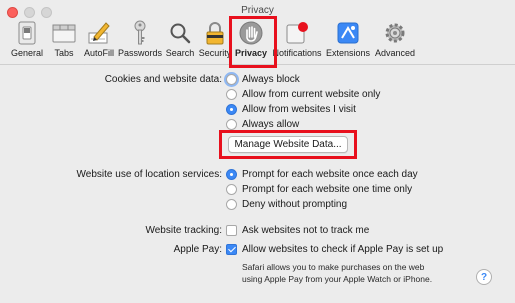  Describe the element at coordinates (271, 79) in the screenshot. I see `option-label: Always block` at that location.